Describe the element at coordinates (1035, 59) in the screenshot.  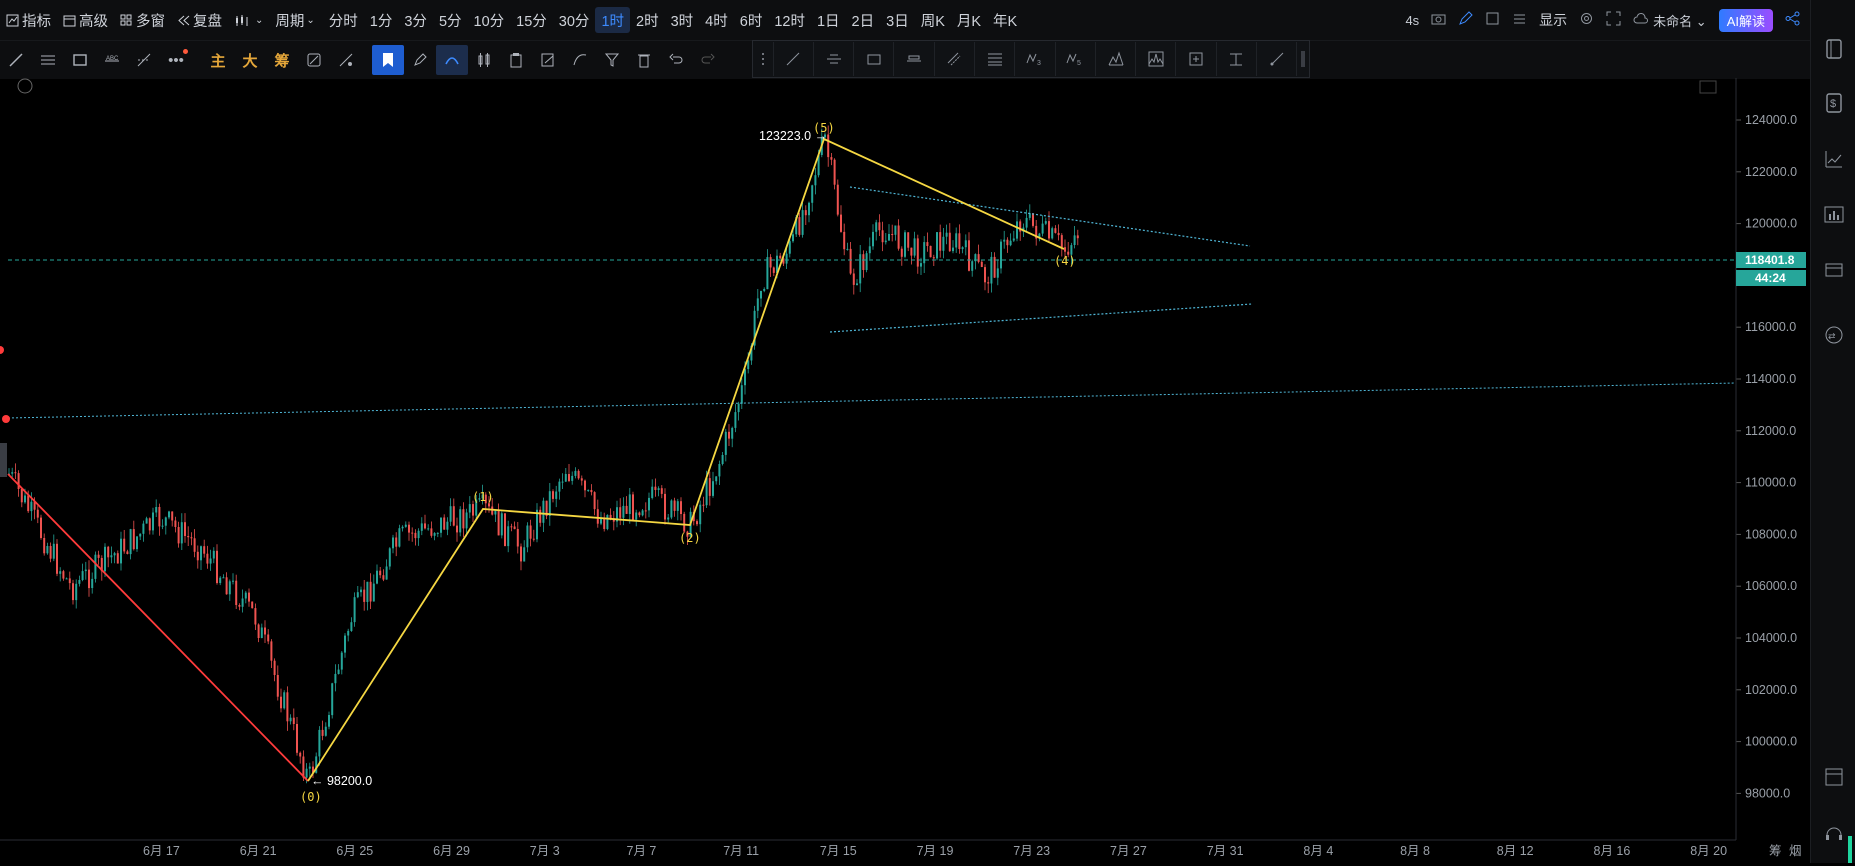
I see `wave3-icon: 3` at that location.